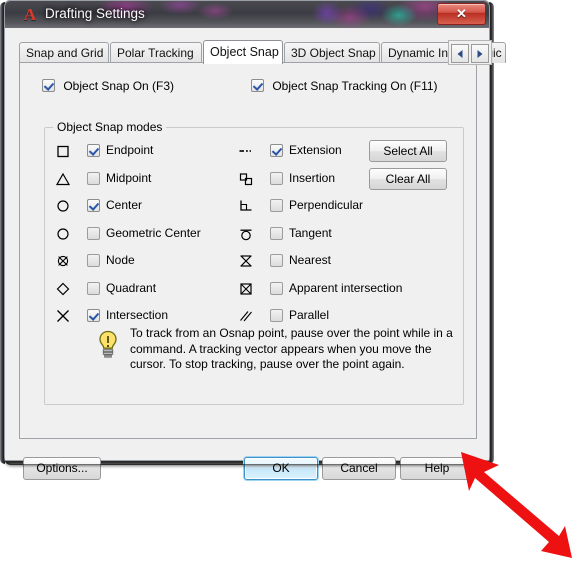 This screenshot has height=572, width=584. What do you see at coordinates (346, 287) in the screenshot?
I see `apparent-intersection-label: Apparent intersection` at bounding box center [346, 287].